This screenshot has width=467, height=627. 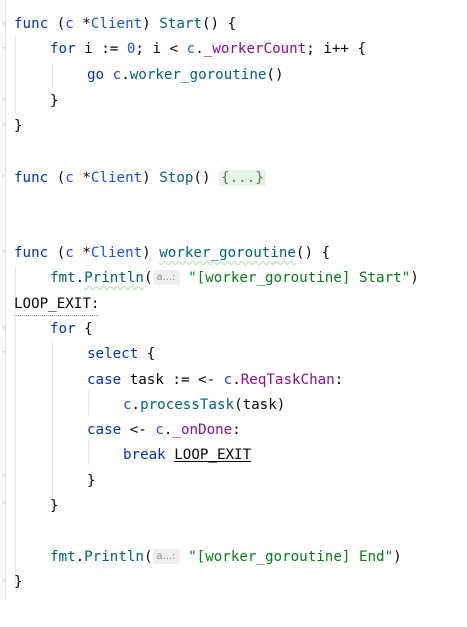 I want to click on code-line: break LOOP_EXIT, so click(x=187, y=455).